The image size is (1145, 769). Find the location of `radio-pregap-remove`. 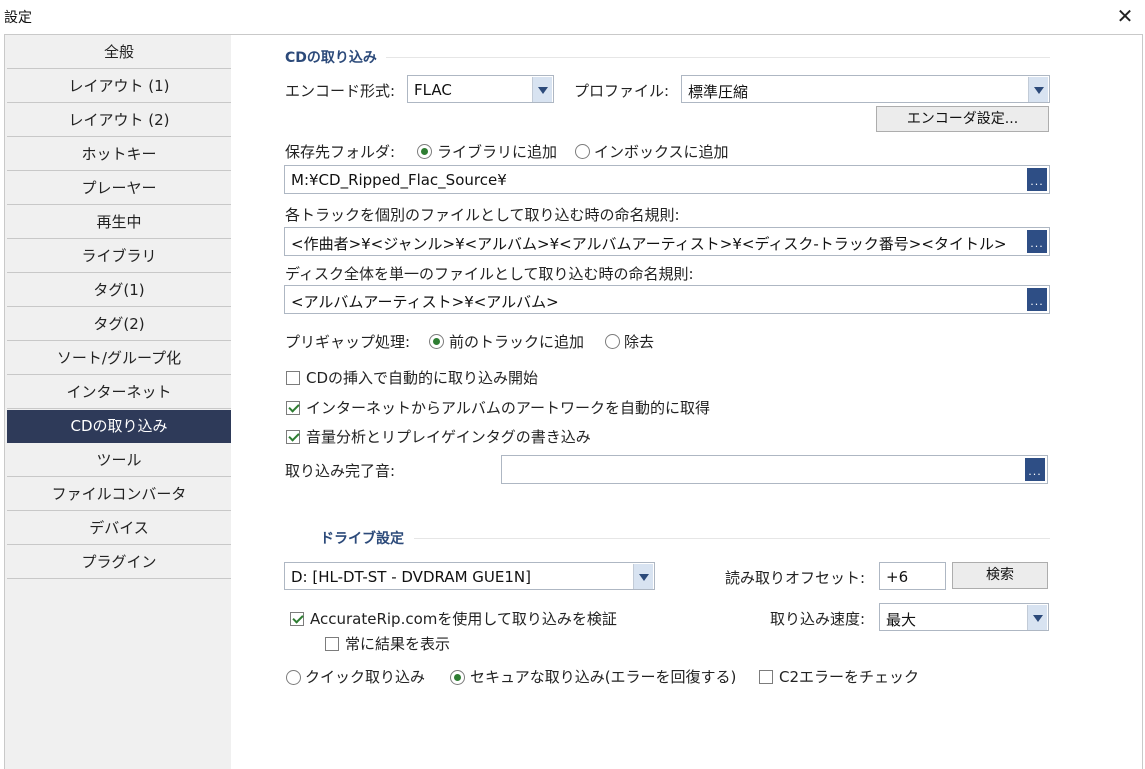

radio-pregap-remove is located at coordinates (612, 341).